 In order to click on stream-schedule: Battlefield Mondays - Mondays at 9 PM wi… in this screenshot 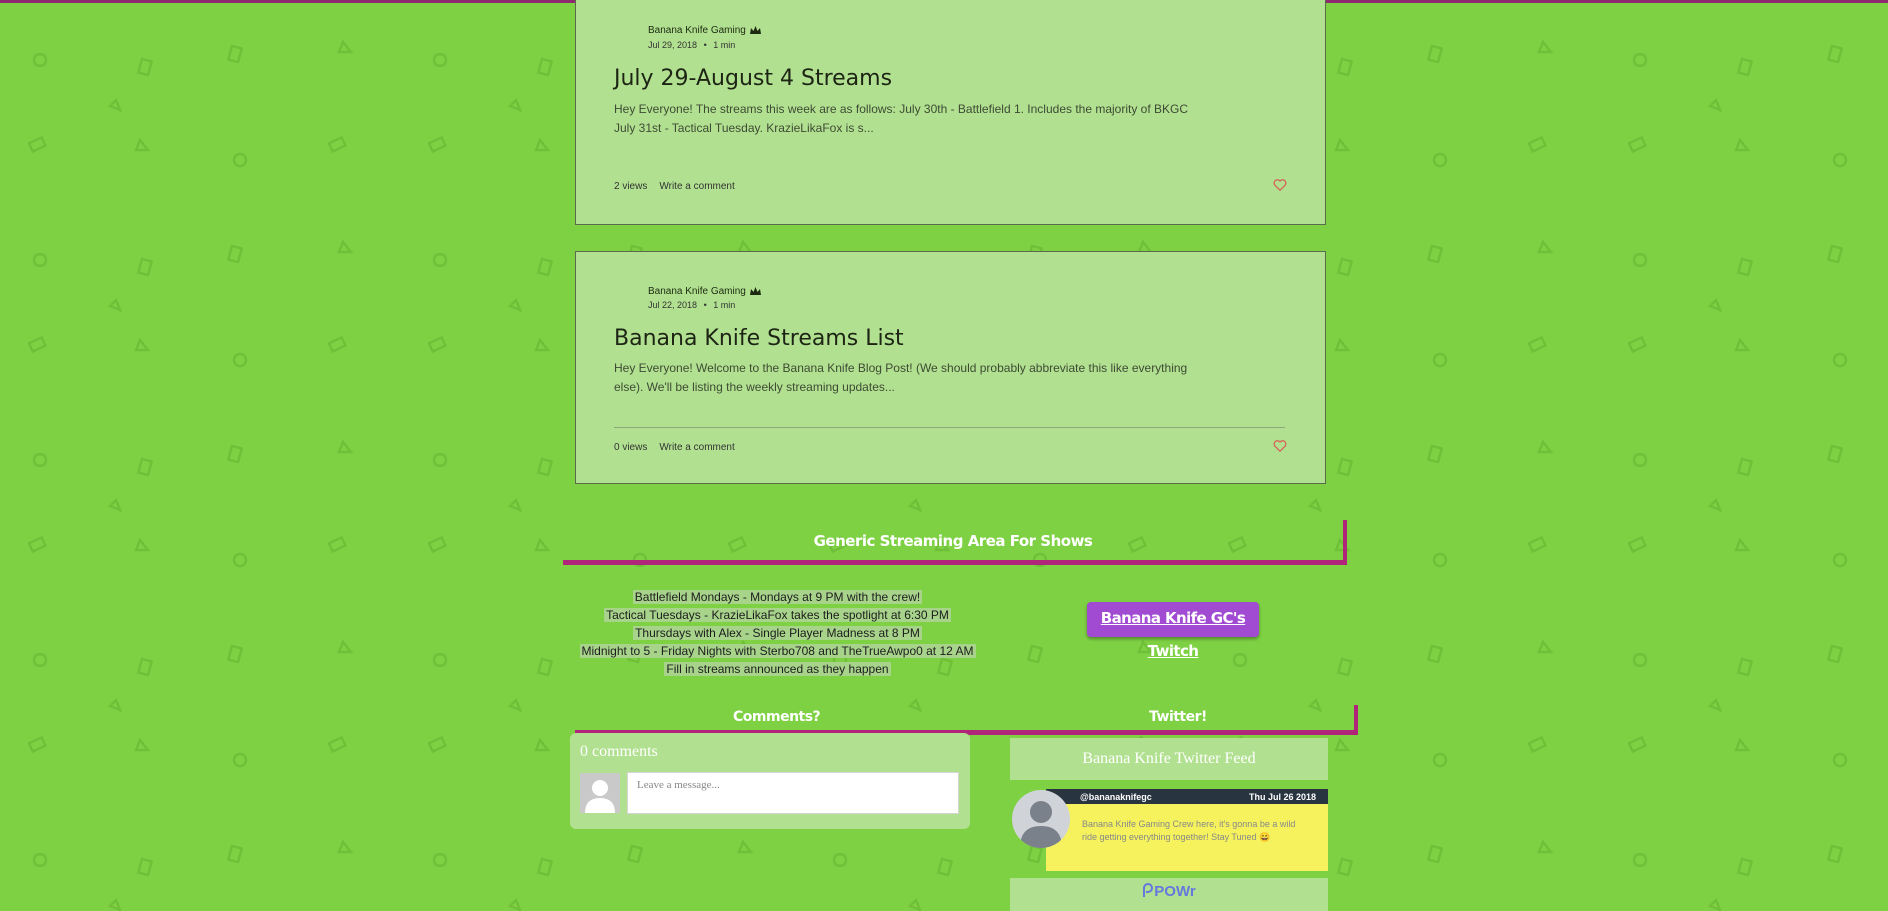, I will do `click(777, 633)`.